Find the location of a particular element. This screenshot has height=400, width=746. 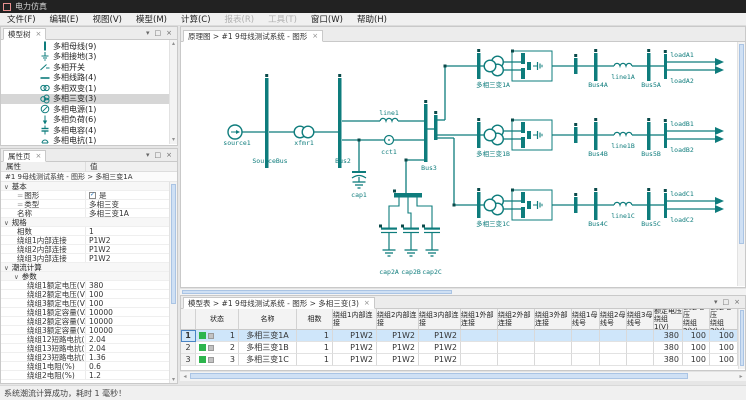

property-row: 绕组23短路电抗(%) 1.36 is located at coordinates (86, 357).